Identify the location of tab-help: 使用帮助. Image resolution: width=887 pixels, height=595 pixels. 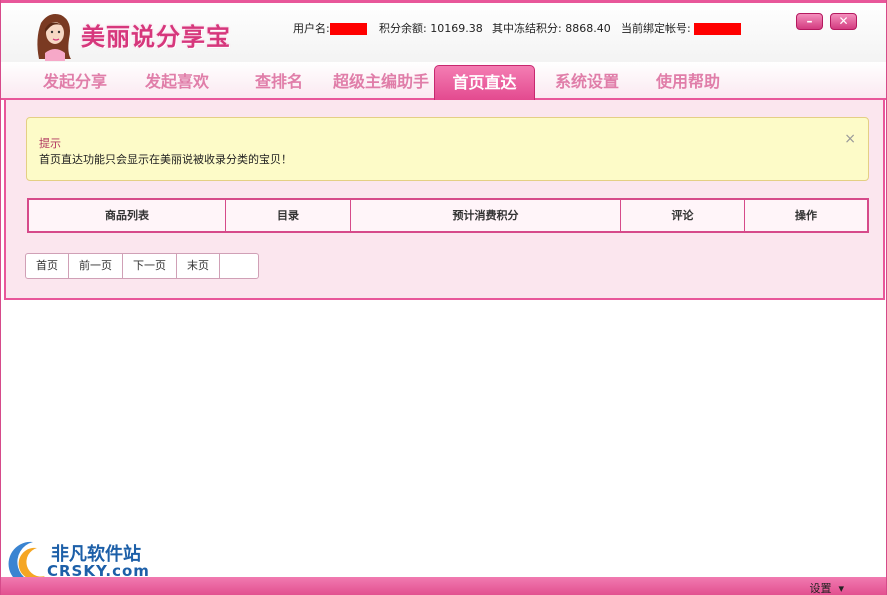
(688, 81).